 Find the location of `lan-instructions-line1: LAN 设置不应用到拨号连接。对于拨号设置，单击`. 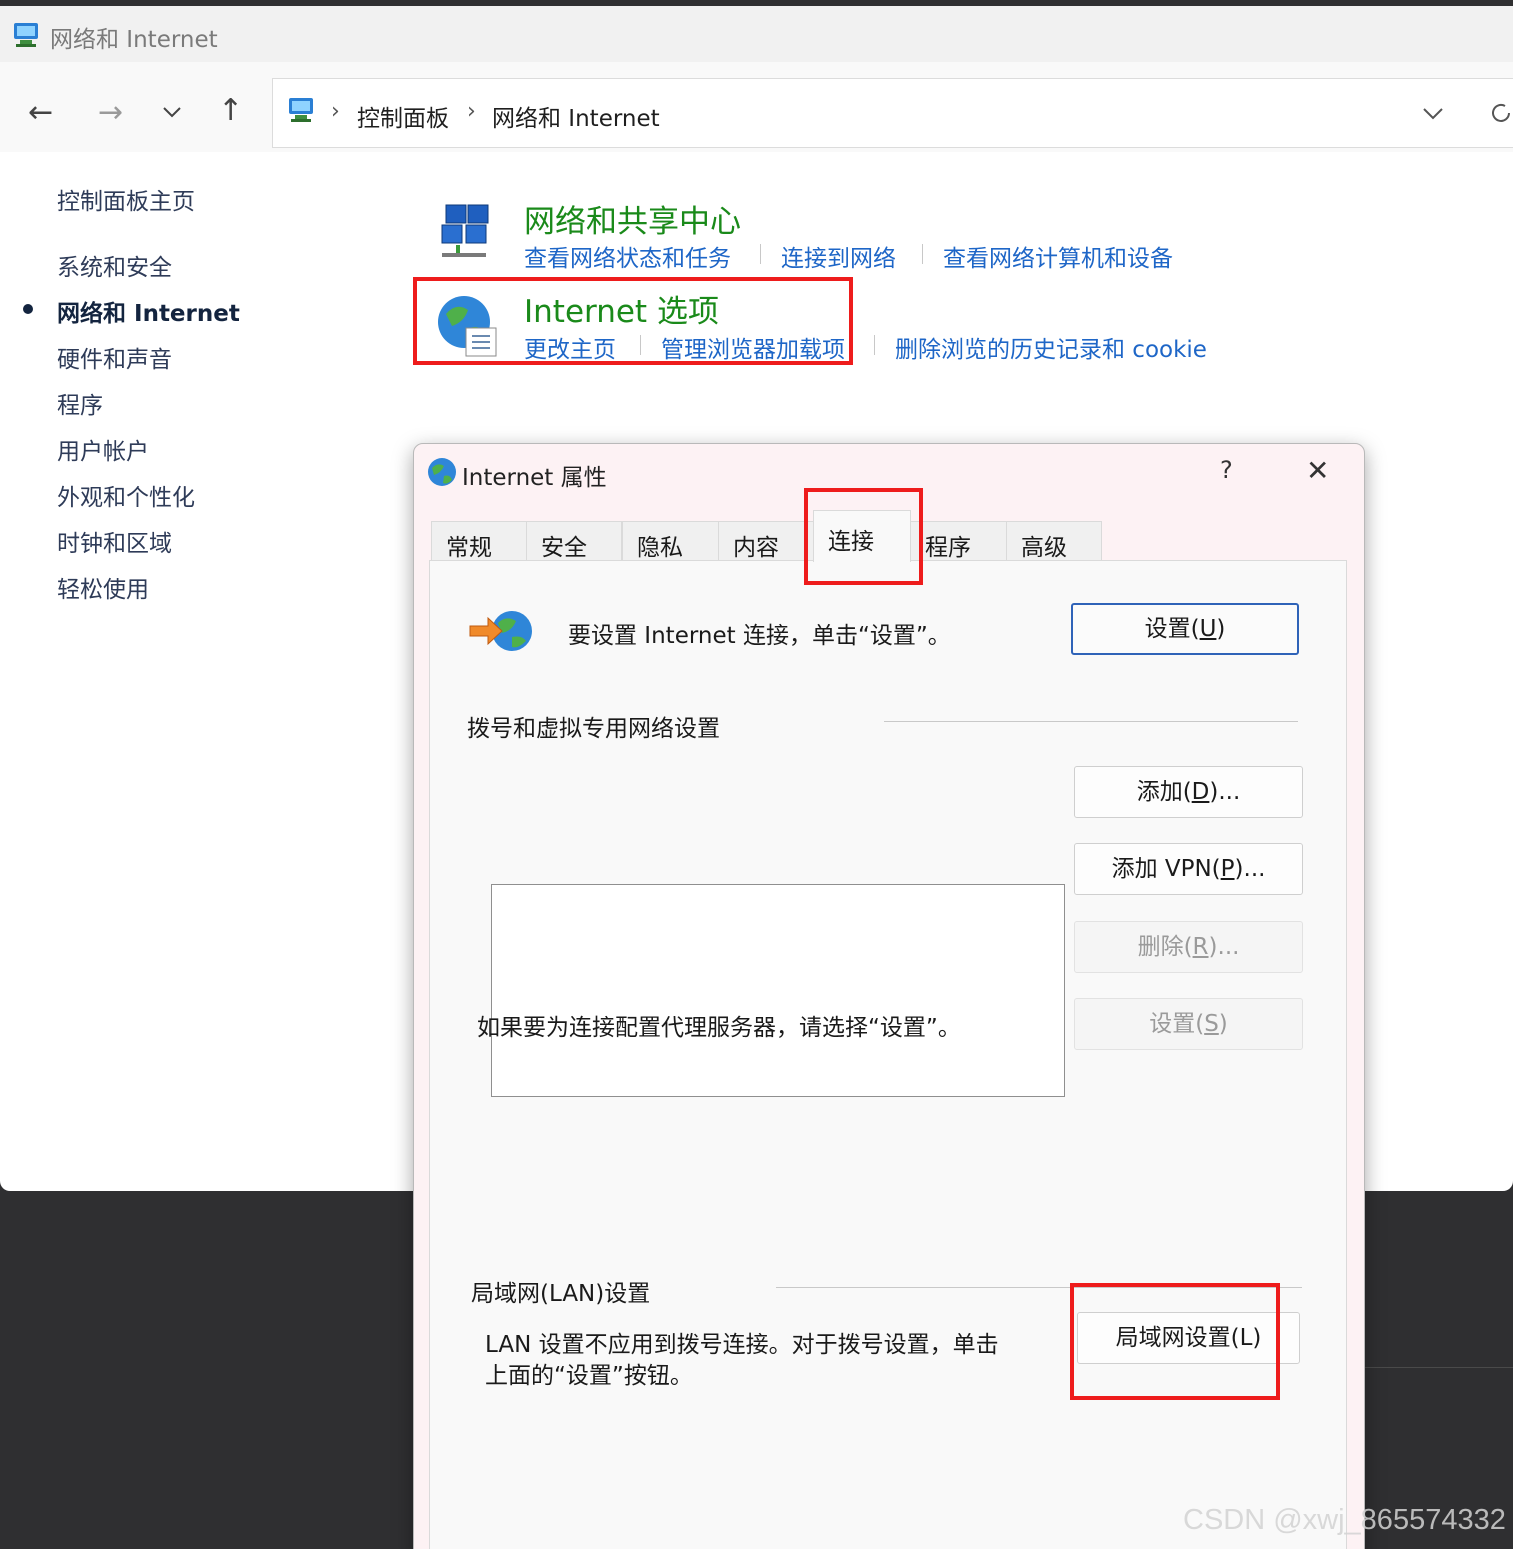

lan-instructions-line1: LAN 设置不应用到拨号连接。对于拨号设置，单击 is located at coordinates (742, 1345).